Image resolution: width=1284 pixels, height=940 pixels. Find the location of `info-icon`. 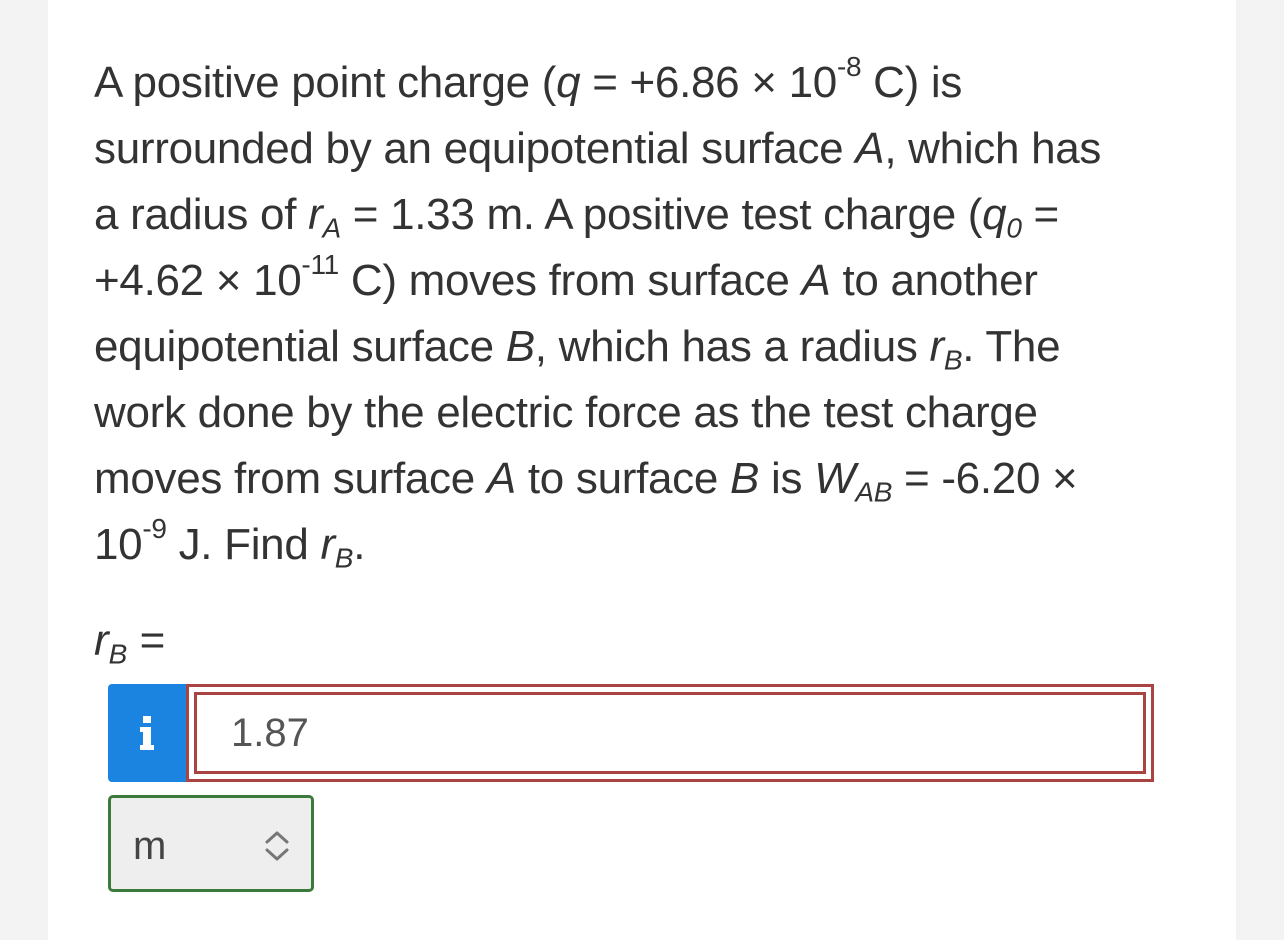

info-icon is located at coordinates (147, 733).